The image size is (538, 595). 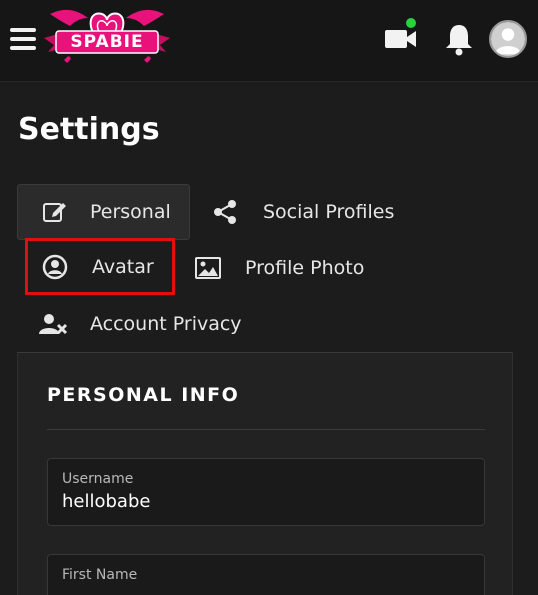 What do you see at coordinates (208, 268) in the screenshot?
I see `image-icon` at bounding box center [208, 268].